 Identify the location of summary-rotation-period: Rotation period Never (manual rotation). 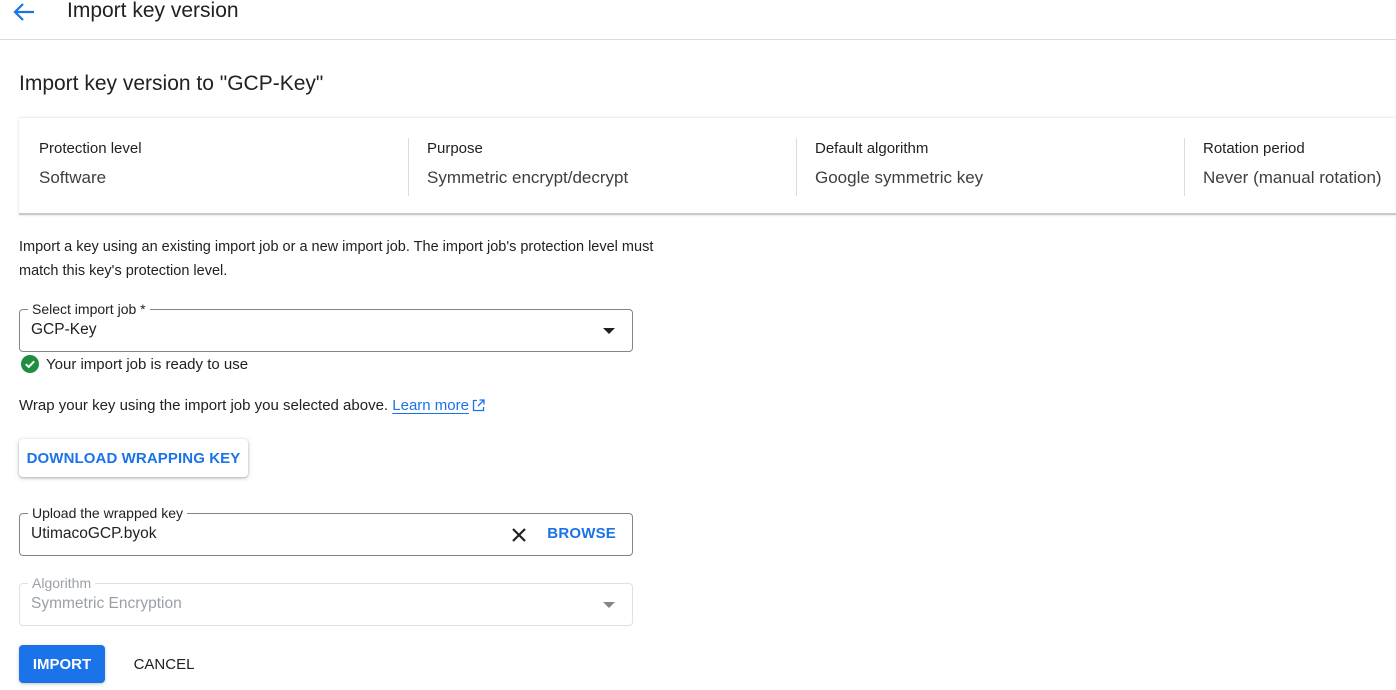
(1290, 167).